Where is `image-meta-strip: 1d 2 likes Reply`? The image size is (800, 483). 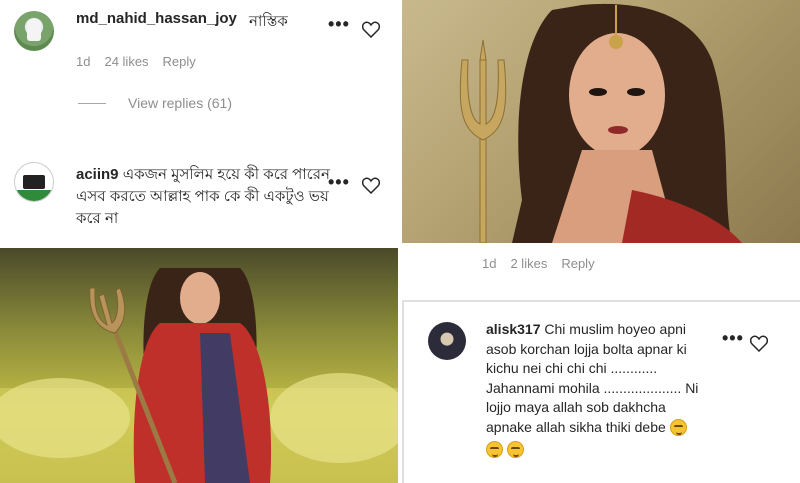 image-meta-strip: 1d 2 likes Reply is located at coordinates (601, 269).